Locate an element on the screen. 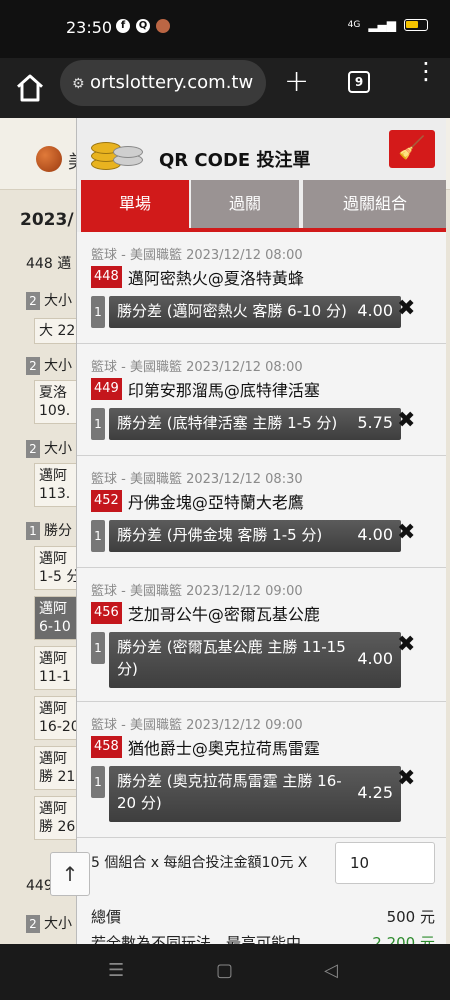  game-name: 芝加哥公牛@密爾瓦基公鹿 is located at coordinates (223, 614).